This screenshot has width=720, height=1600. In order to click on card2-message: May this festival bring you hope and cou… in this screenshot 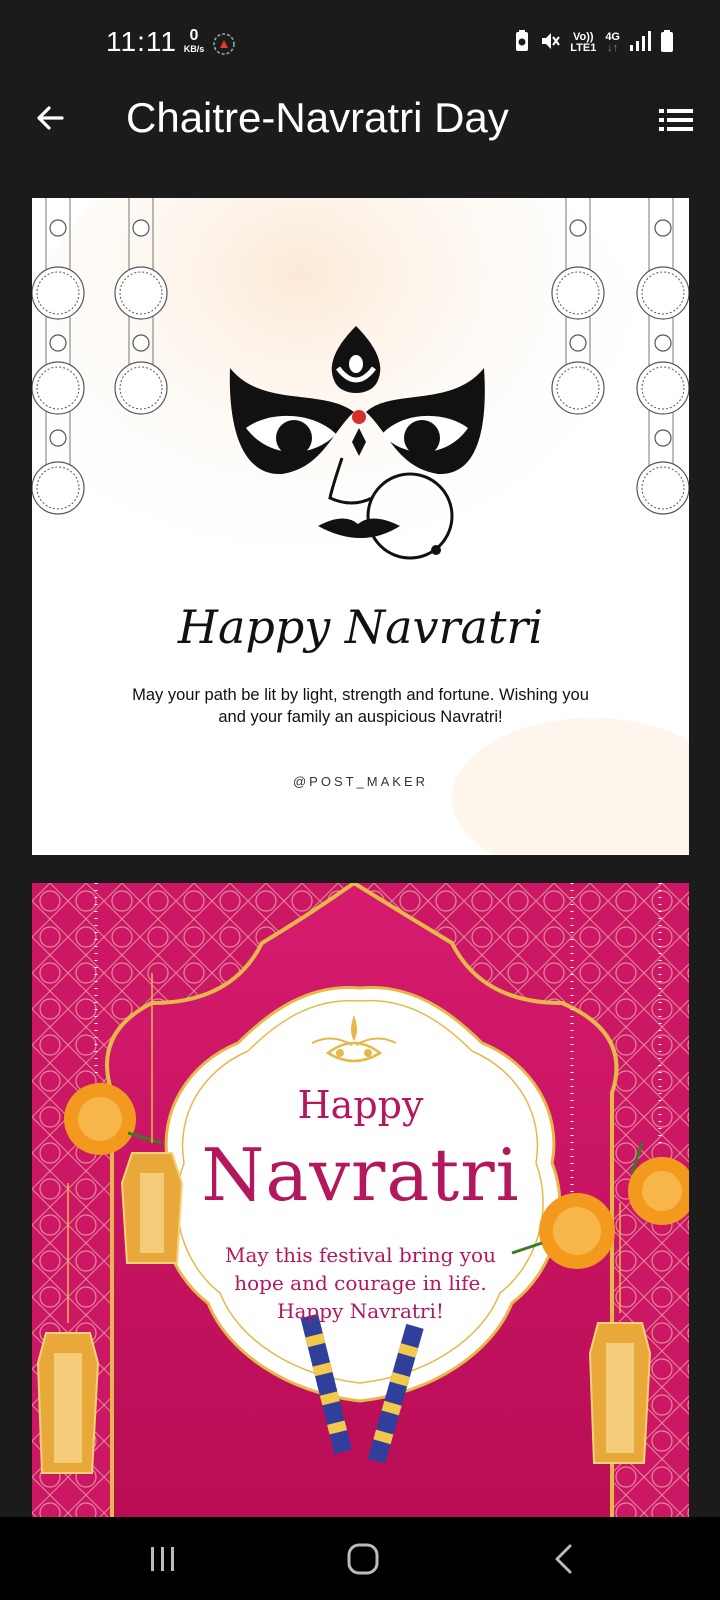, I will do `click(360, 1283)`.